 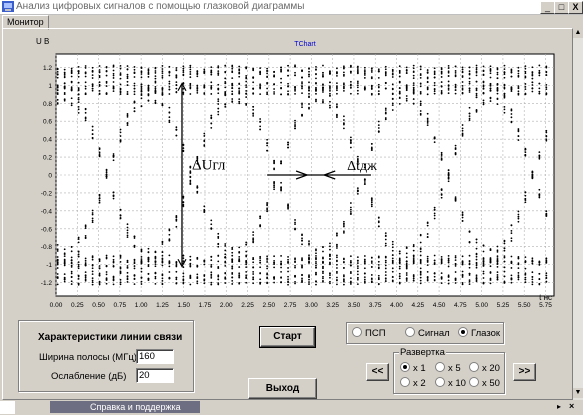 What do you see at coordinates (484, 383) in the screenshot?
I see `sweep-radio-x50: x 50` at bounding box center [484, 383].